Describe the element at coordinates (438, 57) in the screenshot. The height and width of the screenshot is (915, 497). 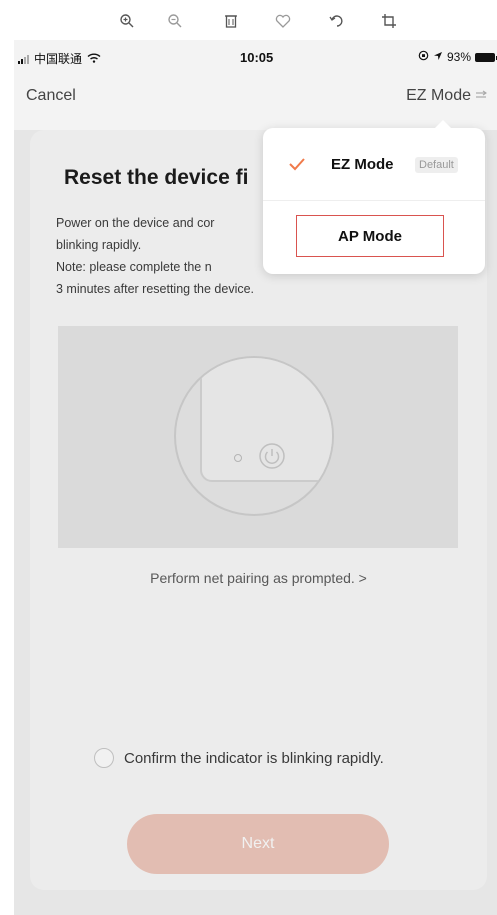
I see `location-icon` at that location.